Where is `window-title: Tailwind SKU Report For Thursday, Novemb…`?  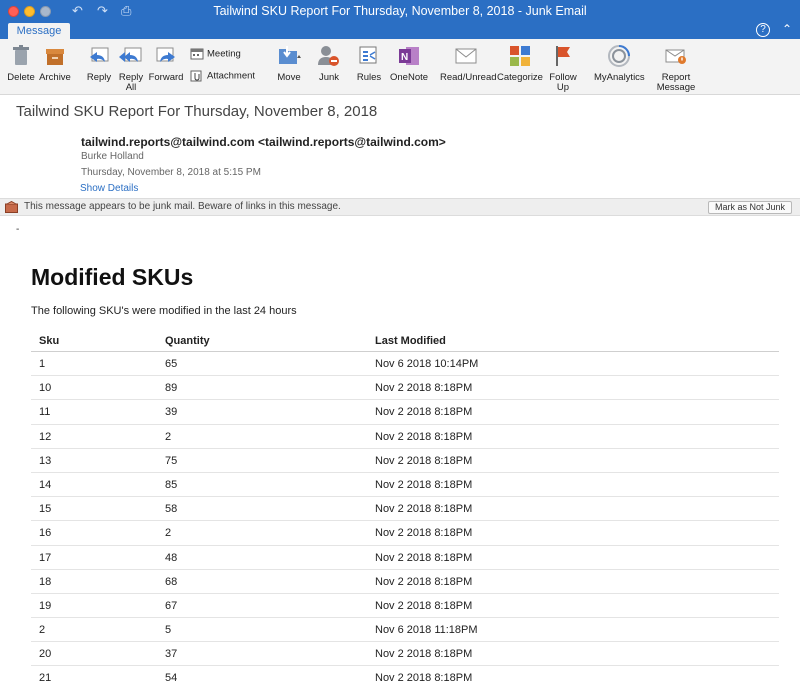
window-title: Tailwind SKU Report For Thursday, Novemb… is located at coordinates (400, 11).